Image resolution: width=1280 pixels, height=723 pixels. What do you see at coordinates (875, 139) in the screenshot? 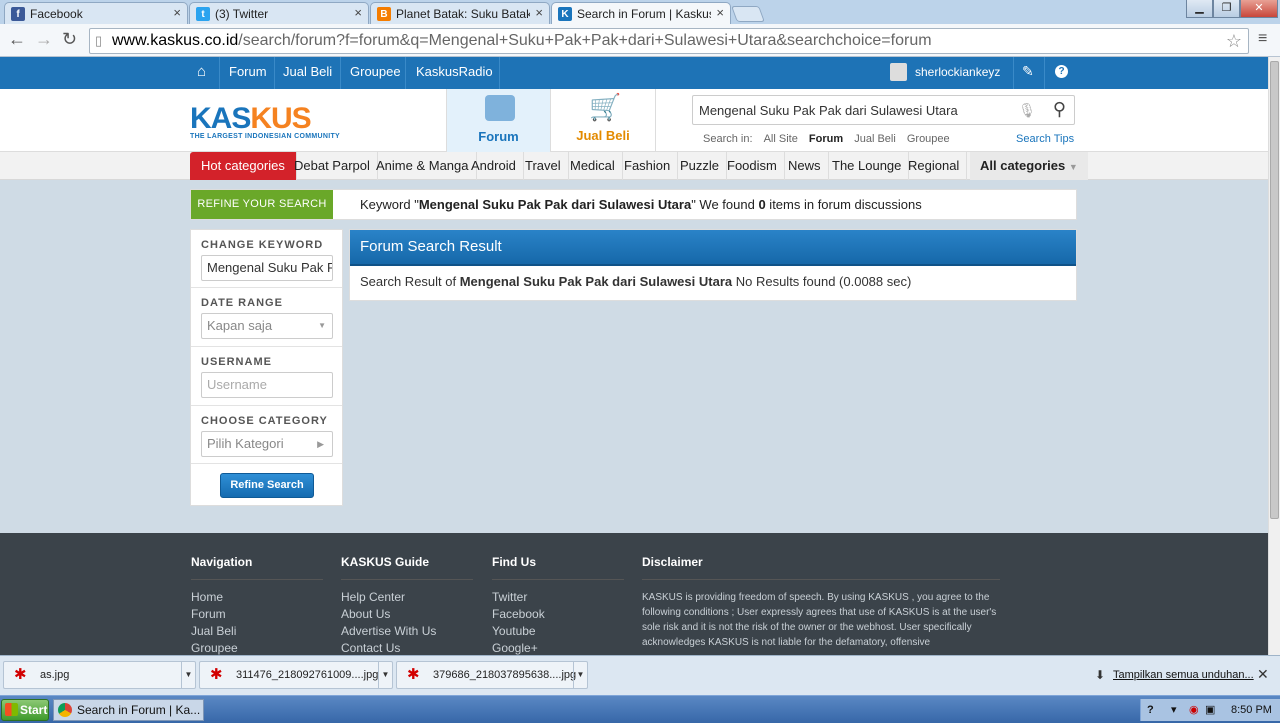
I see `scope-jual-beli: Jual Beli` at bounding box center [875, 139].